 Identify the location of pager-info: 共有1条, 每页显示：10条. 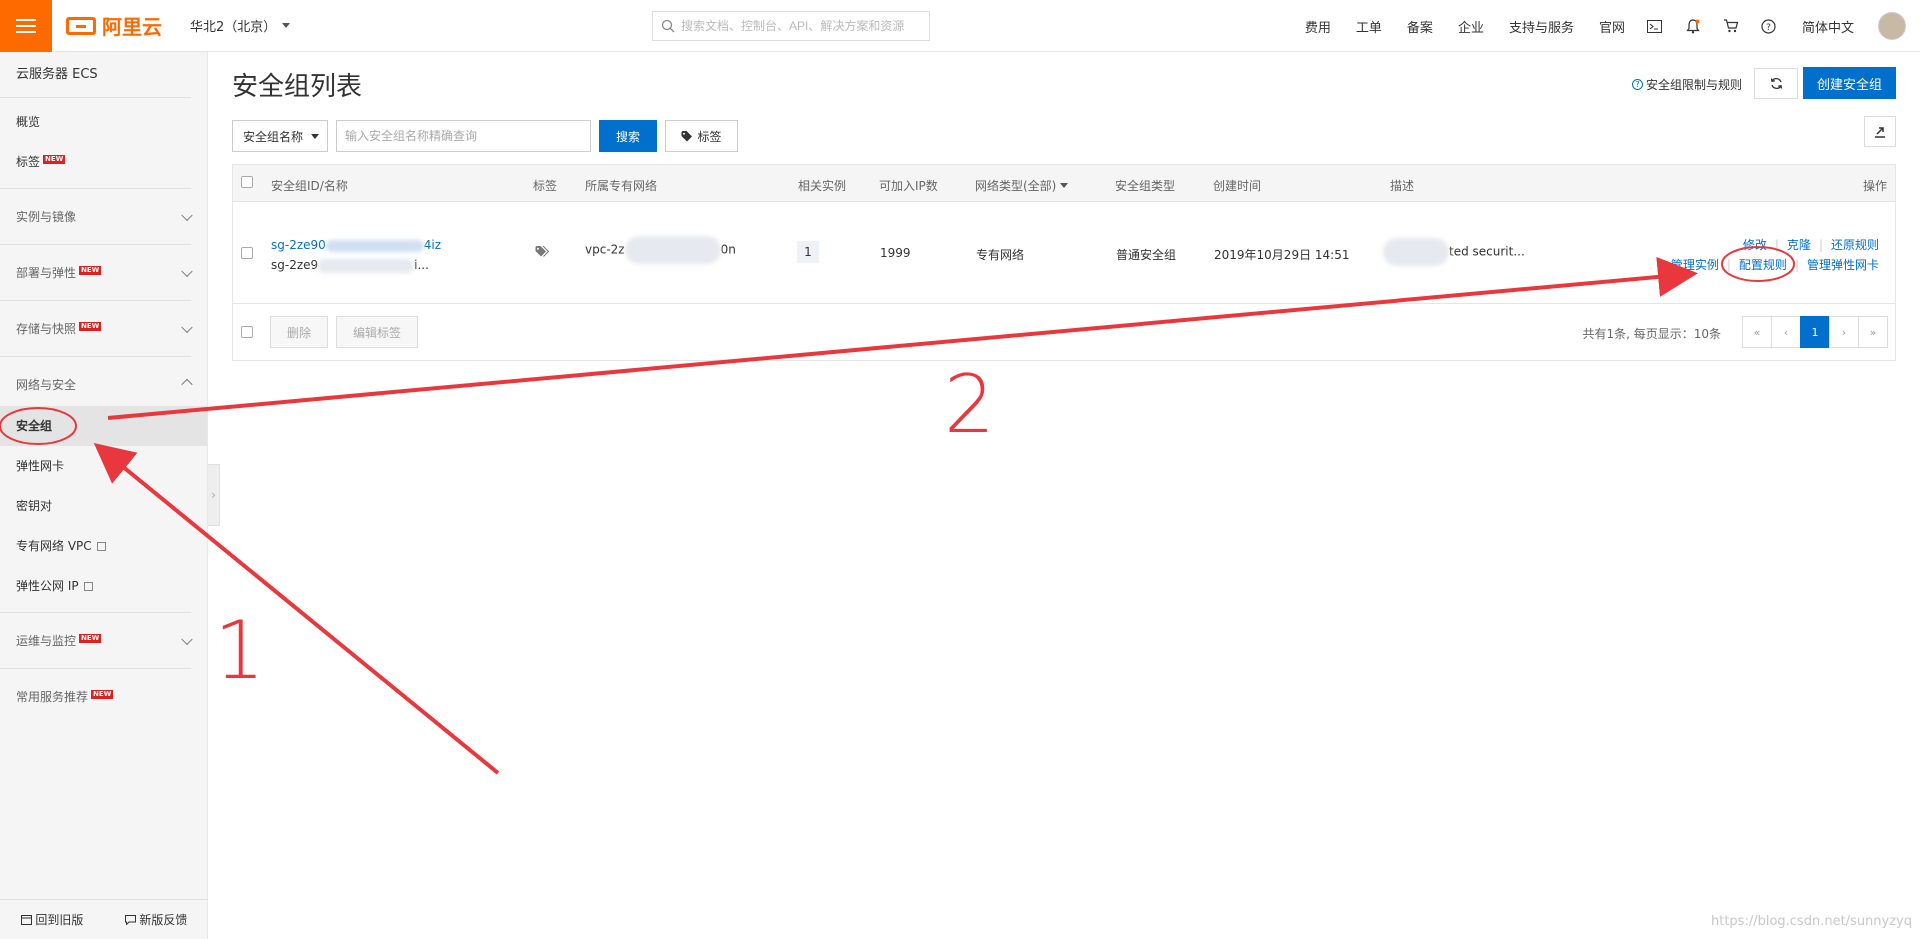
(1651, 334).